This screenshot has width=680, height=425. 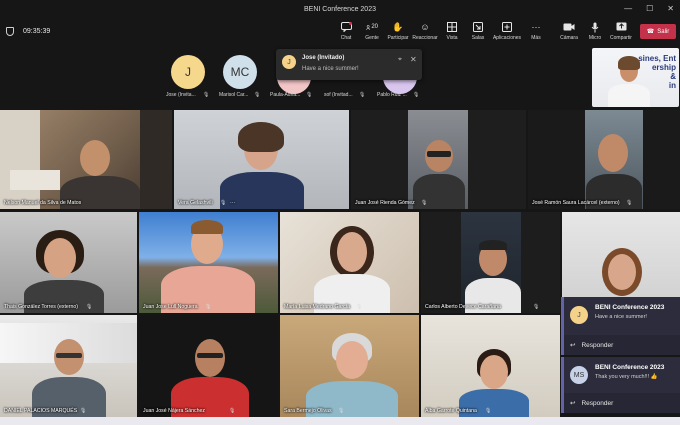 I want to click on apps-button: Aplicaciones, so click(x=507, y=31).